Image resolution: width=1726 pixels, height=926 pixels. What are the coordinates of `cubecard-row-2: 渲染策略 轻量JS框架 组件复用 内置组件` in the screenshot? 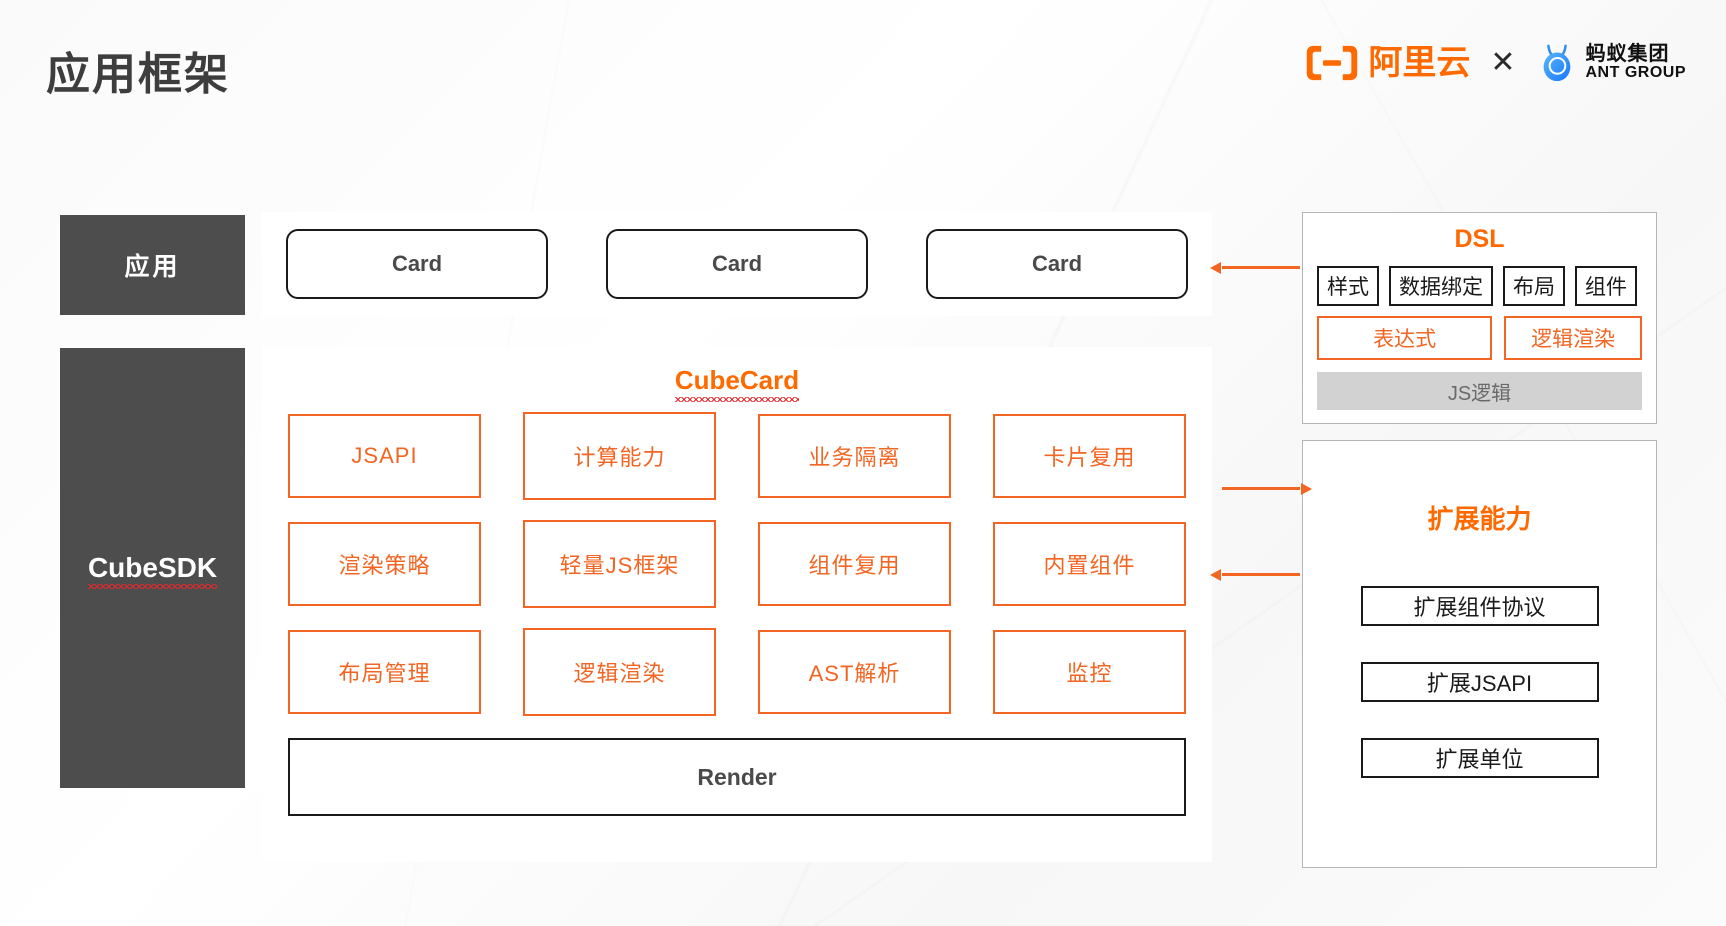 It's located at (737, 564).